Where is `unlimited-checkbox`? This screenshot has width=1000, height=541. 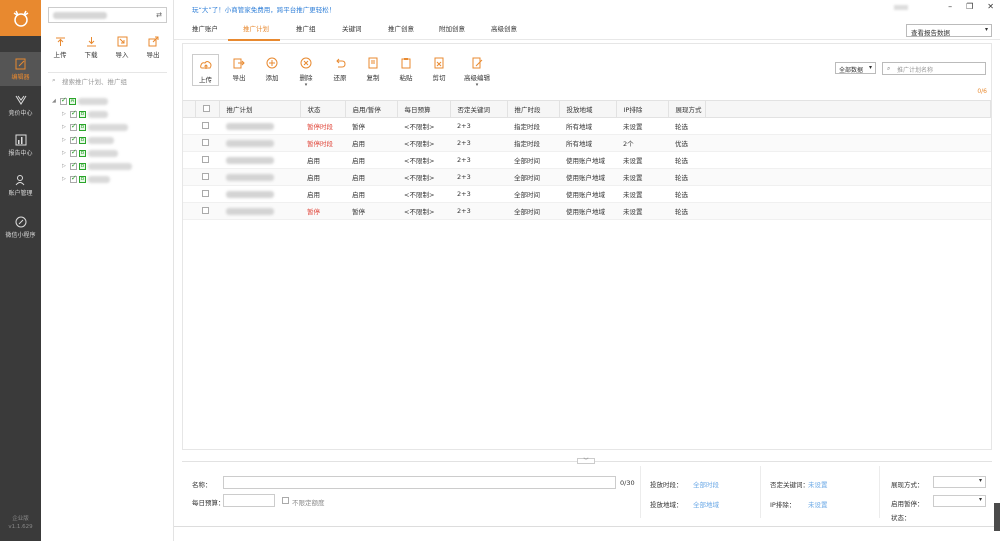 unlimited-checkbox is located at coordinates (285, 500).